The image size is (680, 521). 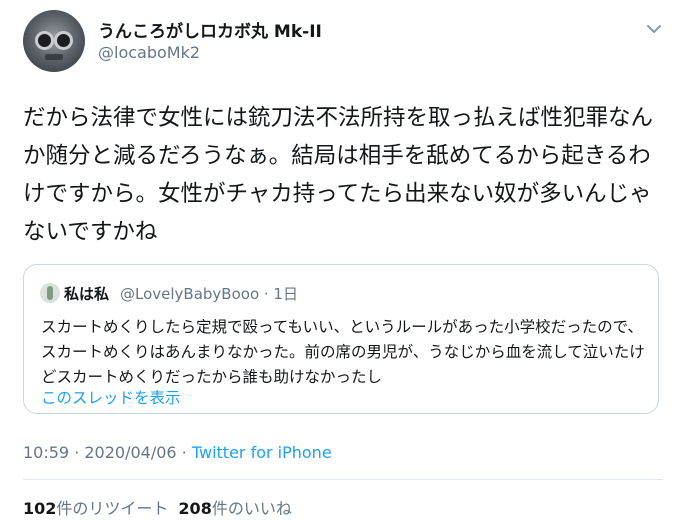 I want to click on tweet-meta: 10:59 · 2020/04/06 · Twitter for iPhone, so click(x=177, y=452).